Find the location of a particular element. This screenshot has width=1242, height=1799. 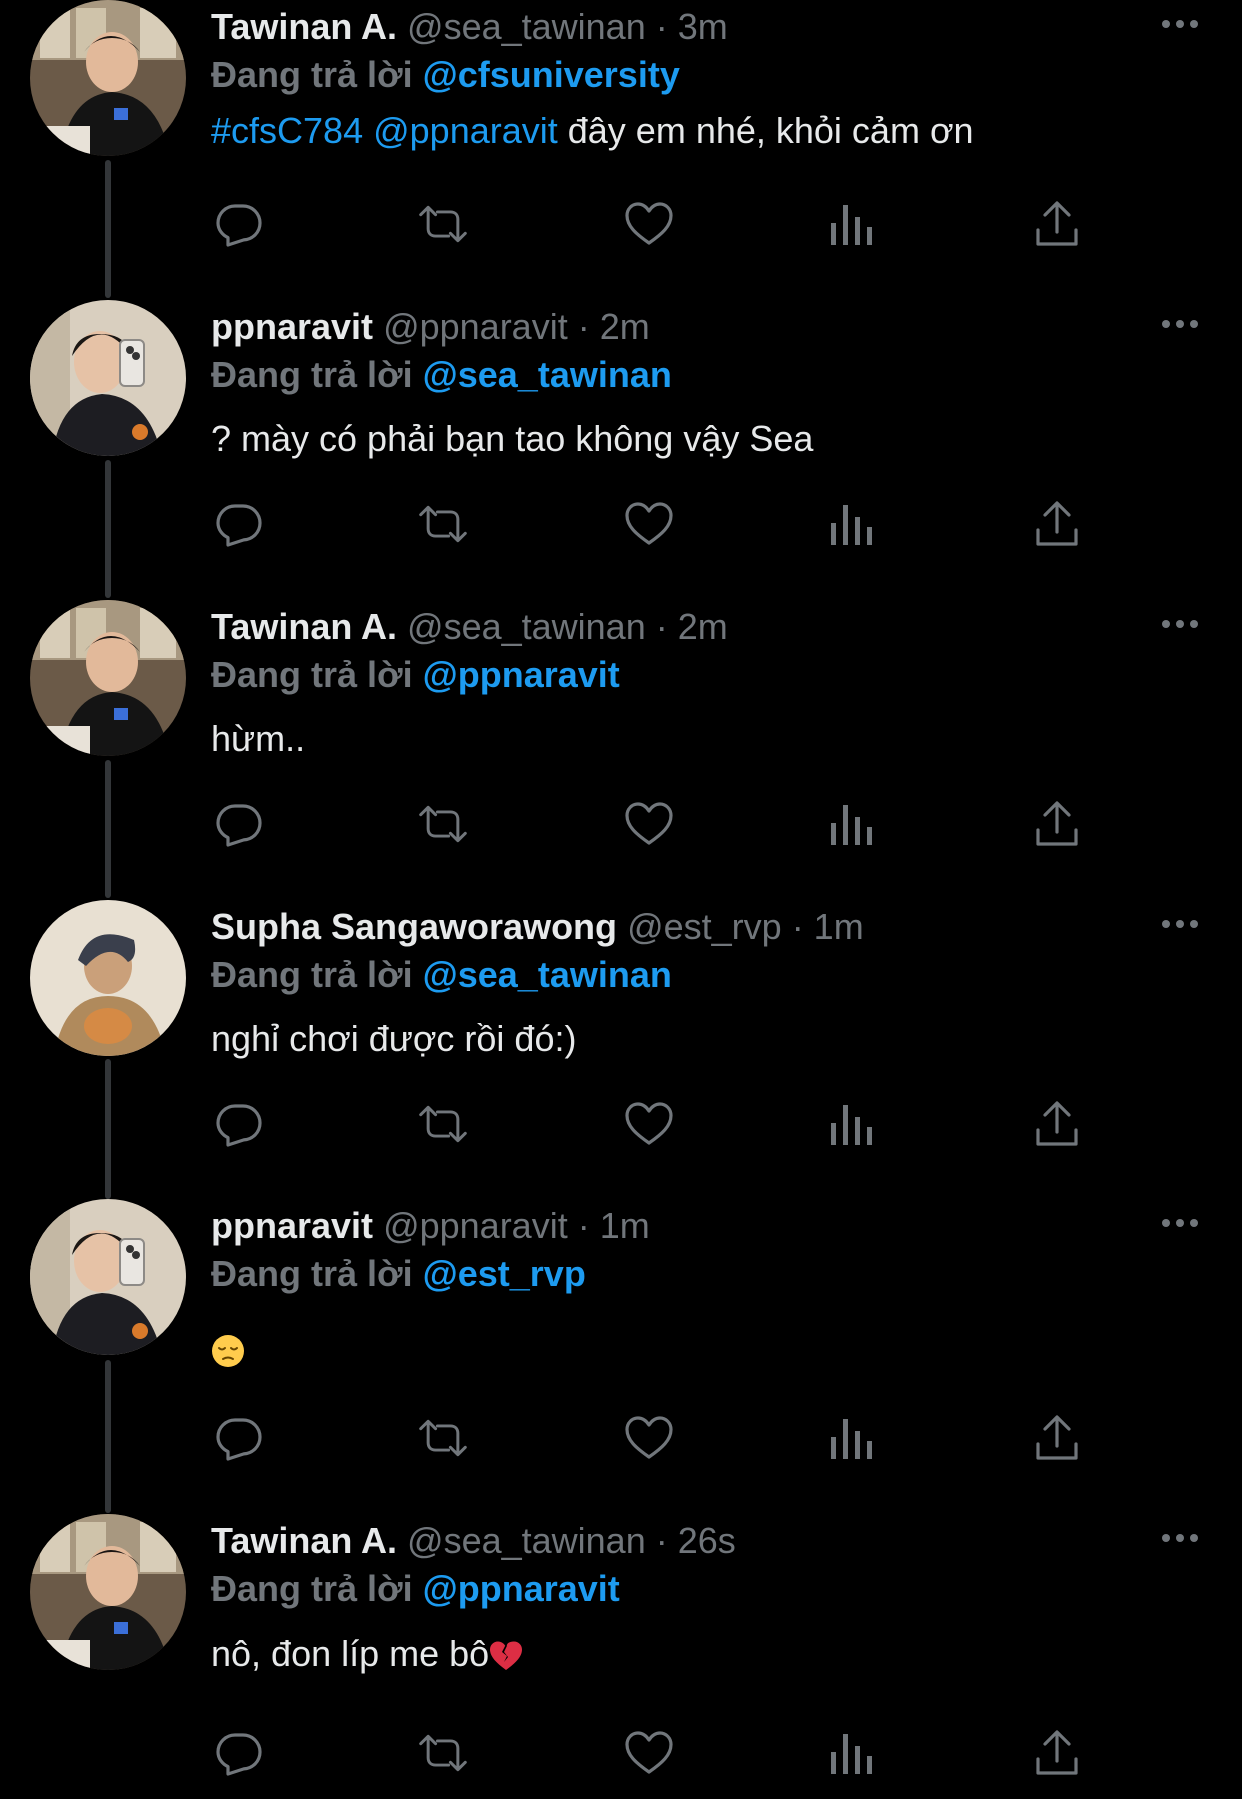

tweet-text: ? mày có phải bạn tao không vậy Sea is located at coordinates (512, 439).